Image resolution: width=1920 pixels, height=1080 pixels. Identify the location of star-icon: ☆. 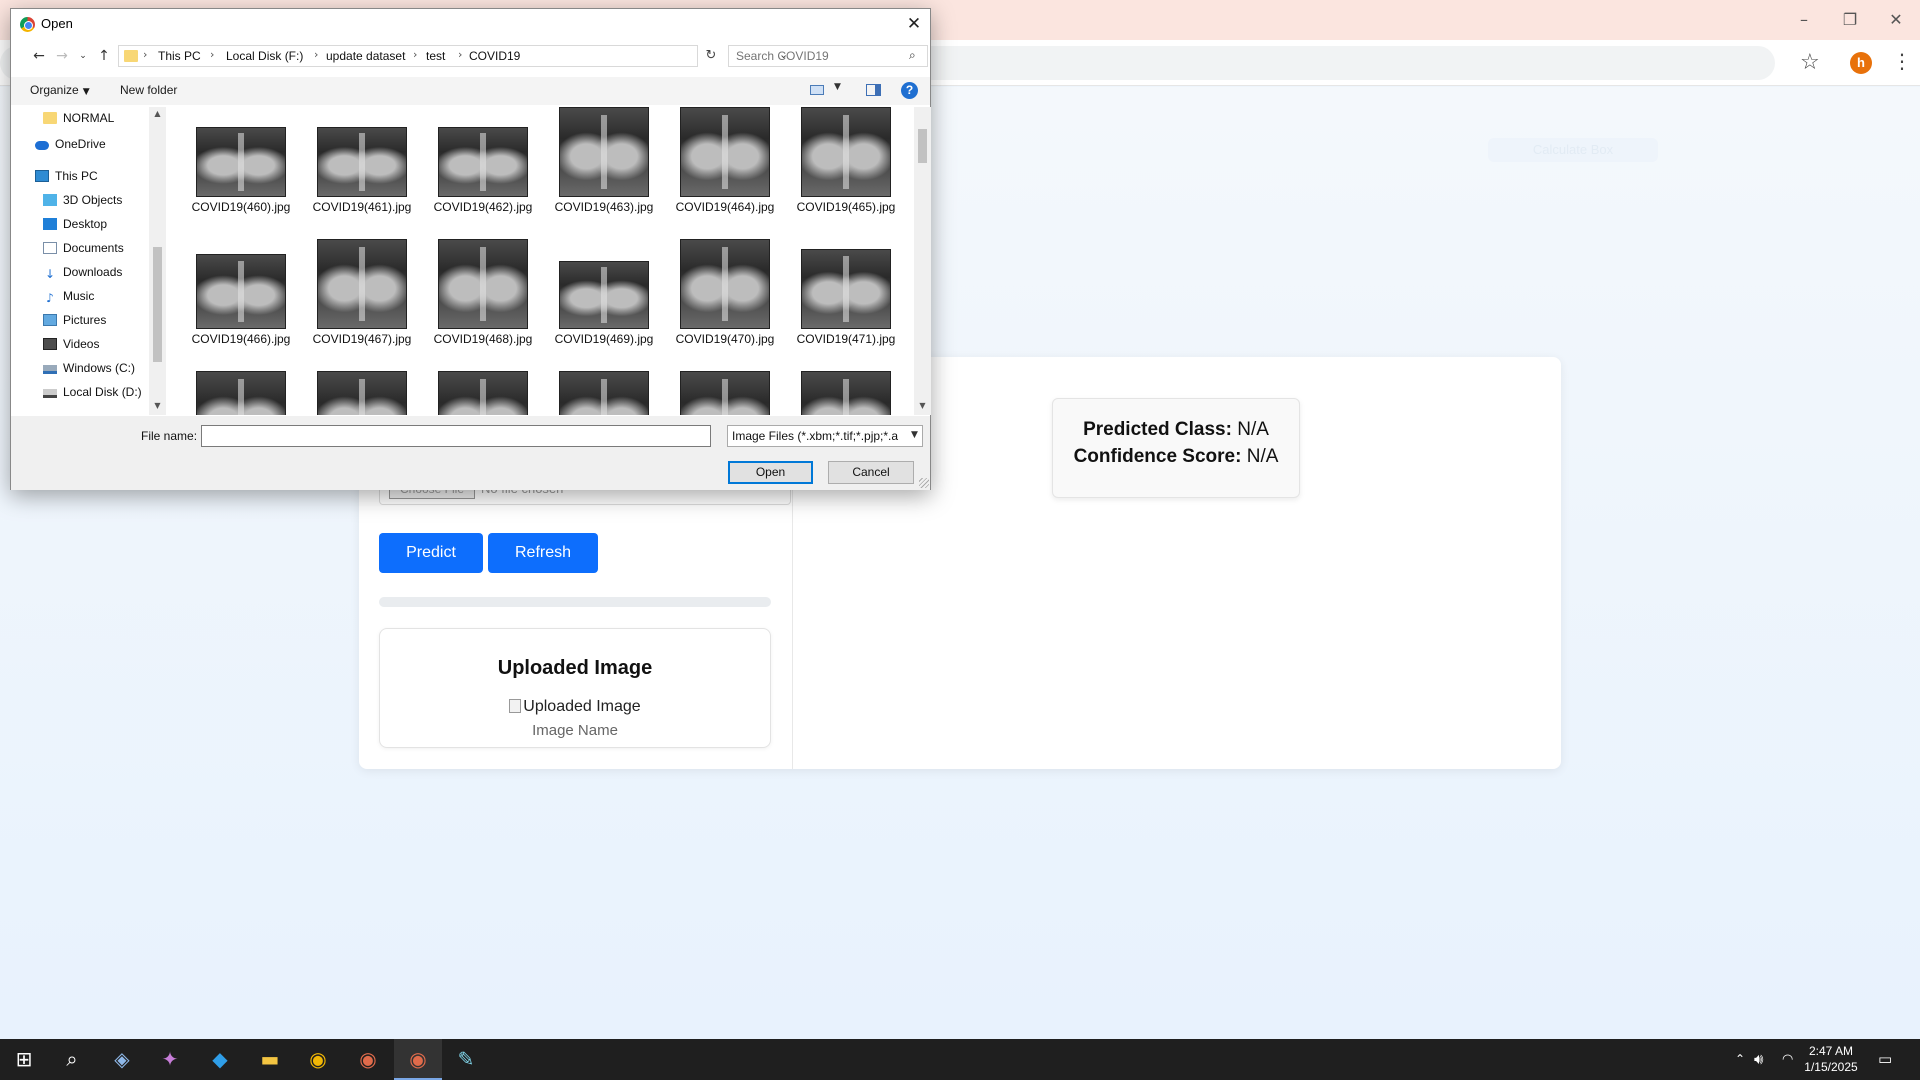
(1810, 62).